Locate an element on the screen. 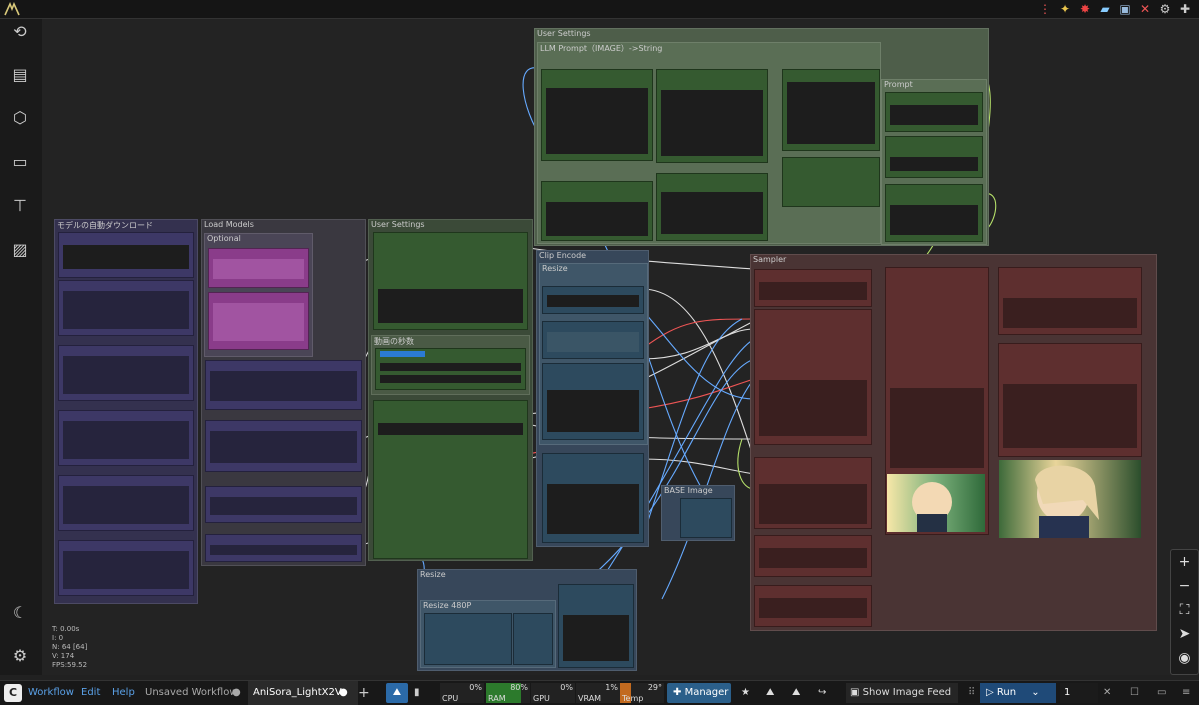 Image resolution: width=1199 pixels, height=705 pixels. tab-unsaved-workflow: Unsaved Workflow is located at coordinates (191, 693).